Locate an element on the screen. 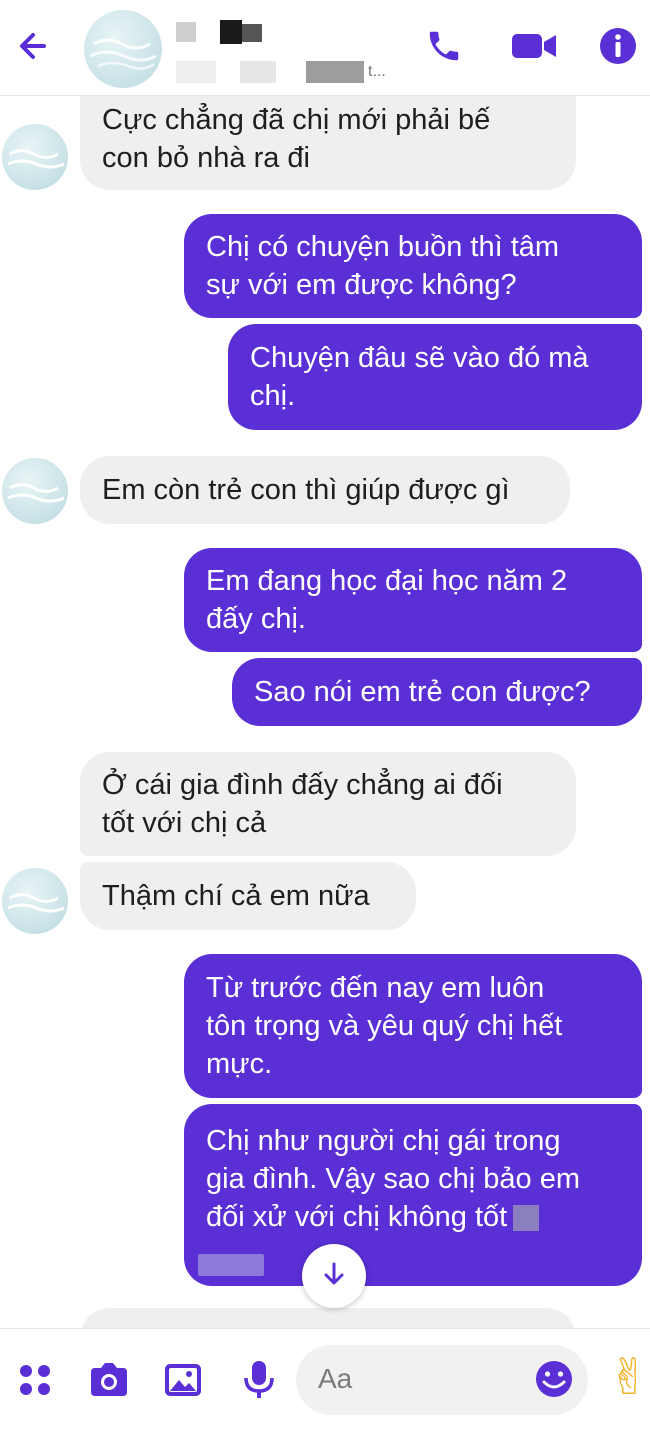 This screenshot has width=650, height=1444. message-line: Chị có chuyện buồn thì tâm is located at coordinates (383, 247).